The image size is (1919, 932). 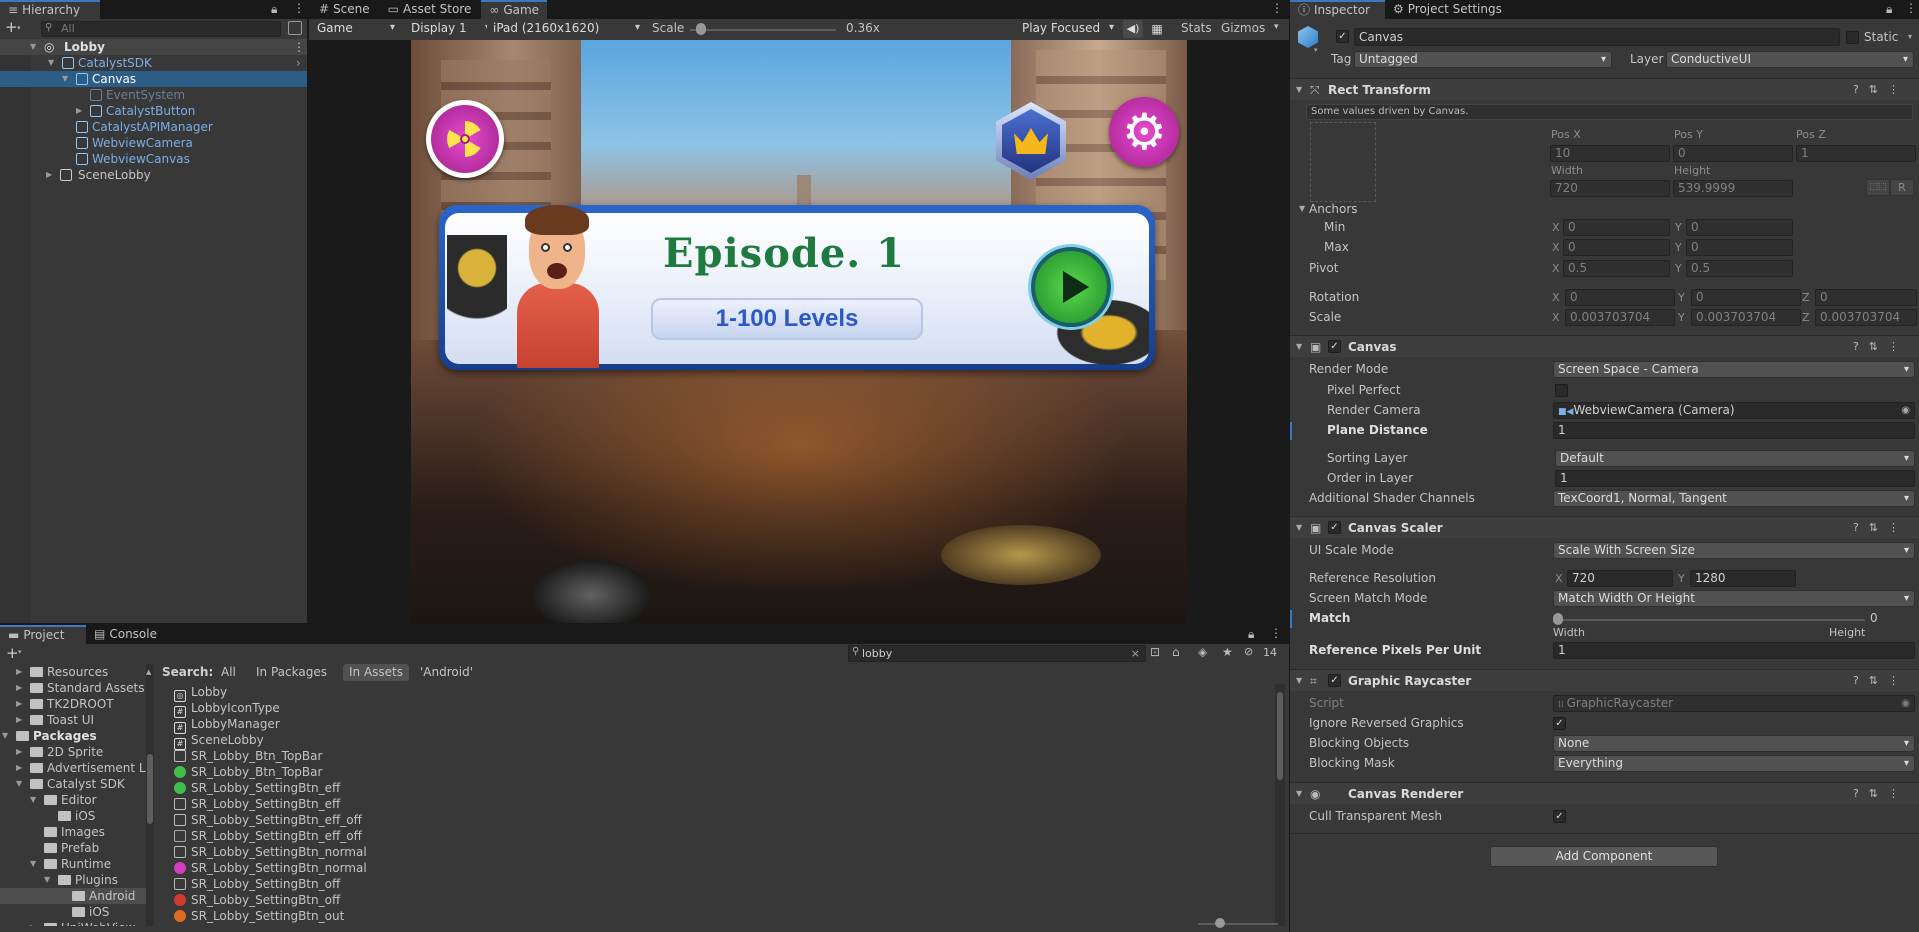 What do you see at coordinates (566, 29) in the screenshot?
I see `resolution-dropdown: iPad (2160x1620)` at bounding box center [566, 29].